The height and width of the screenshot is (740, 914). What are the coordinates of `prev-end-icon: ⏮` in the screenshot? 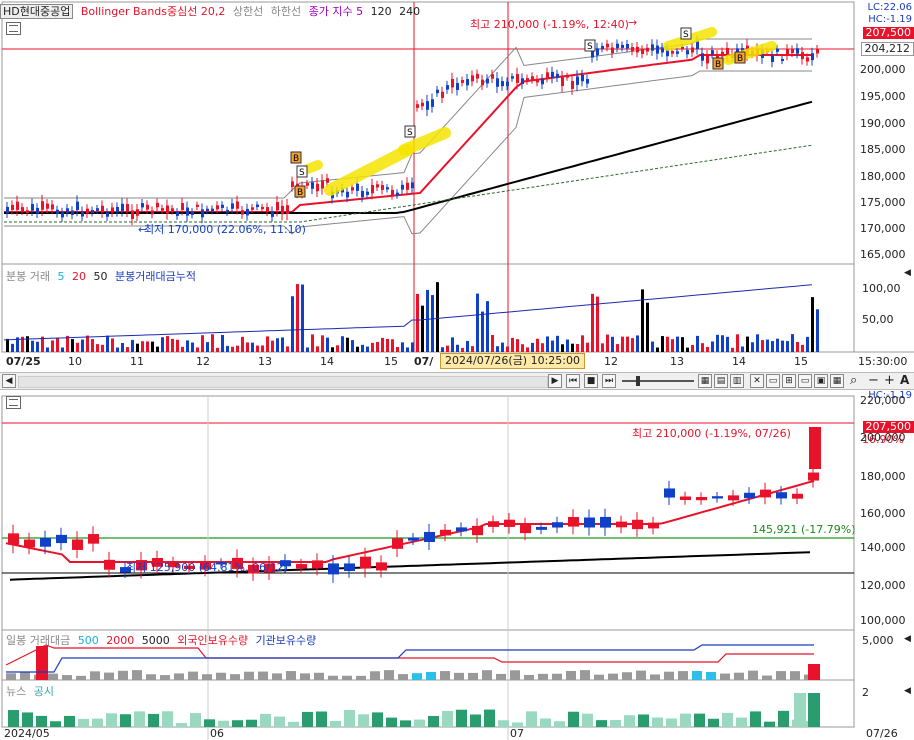 It's located at (573, 381).